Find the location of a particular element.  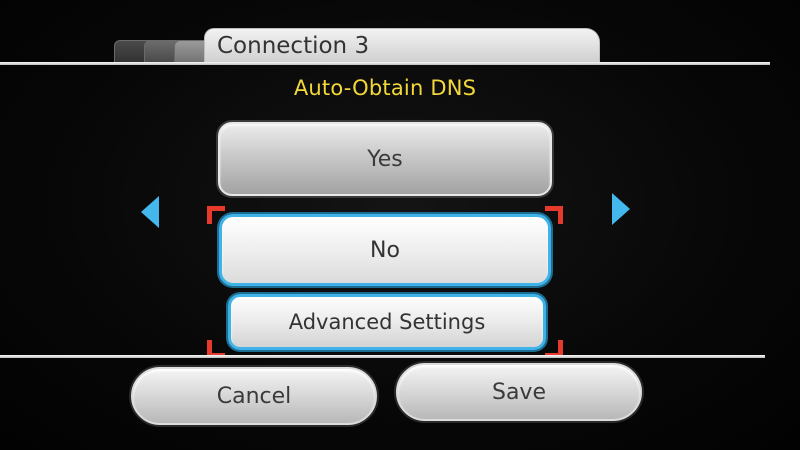

no-button-label: No is located at coordinates (385, 250).